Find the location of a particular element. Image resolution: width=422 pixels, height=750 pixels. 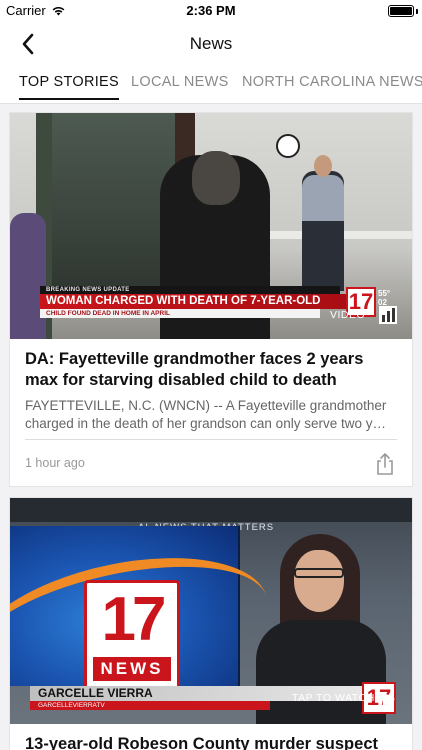

nav-bar: News is located at coordinates (211, 44).